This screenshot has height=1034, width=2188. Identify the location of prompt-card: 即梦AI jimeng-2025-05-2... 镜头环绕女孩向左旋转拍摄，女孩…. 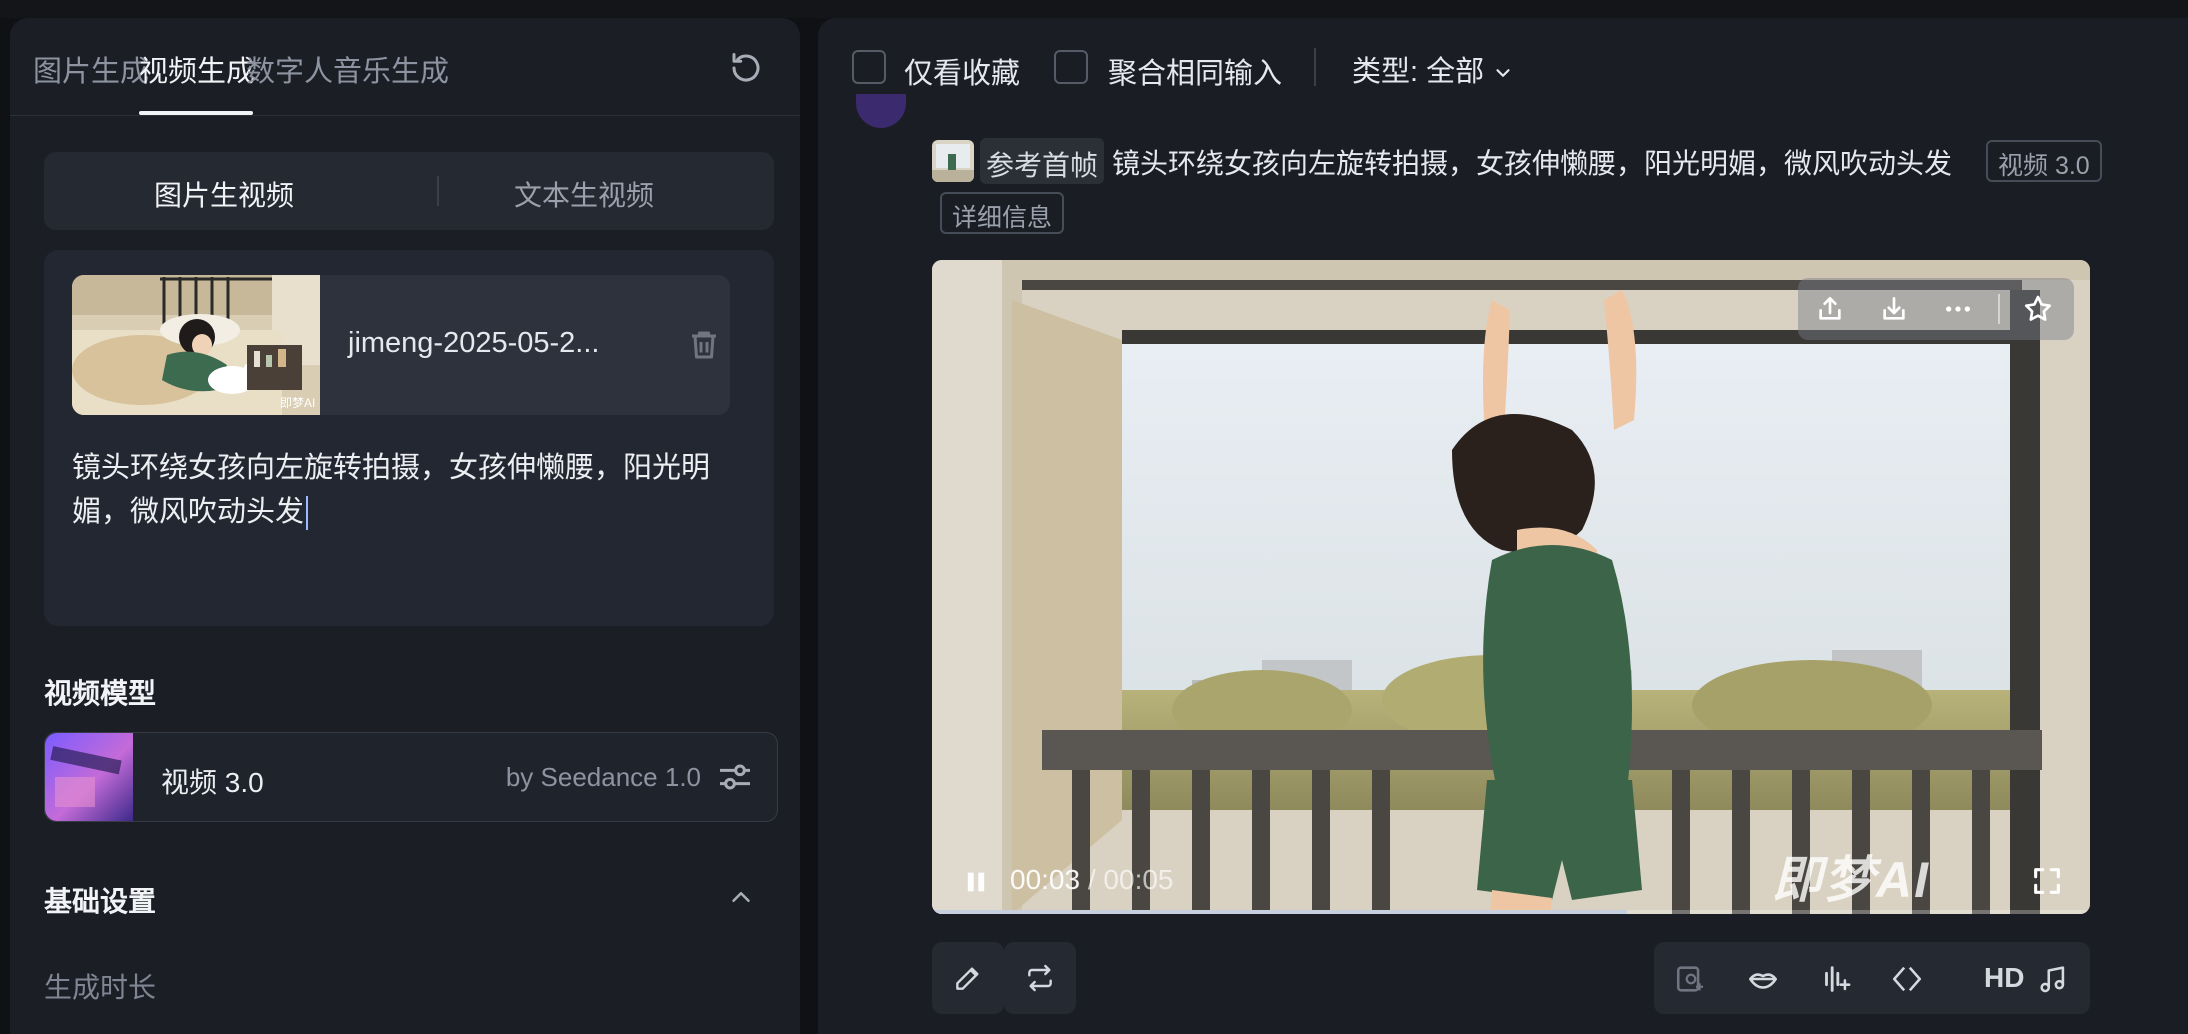
(409, 438).